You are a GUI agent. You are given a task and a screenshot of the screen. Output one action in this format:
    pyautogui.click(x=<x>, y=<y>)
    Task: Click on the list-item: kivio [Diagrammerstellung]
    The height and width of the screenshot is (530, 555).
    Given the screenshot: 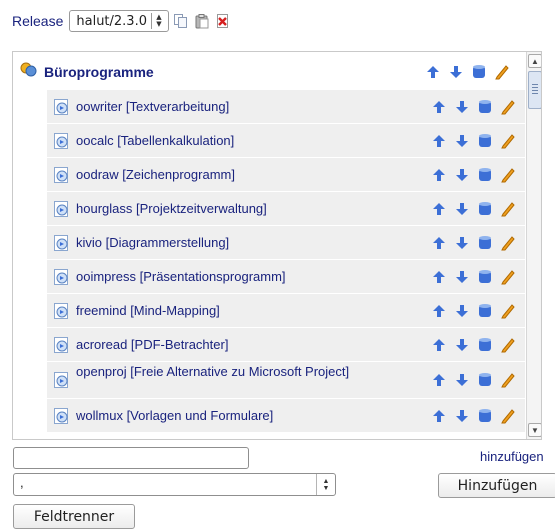 What is the action you would take?
    pyautogui.click(x=286, y=243)
    